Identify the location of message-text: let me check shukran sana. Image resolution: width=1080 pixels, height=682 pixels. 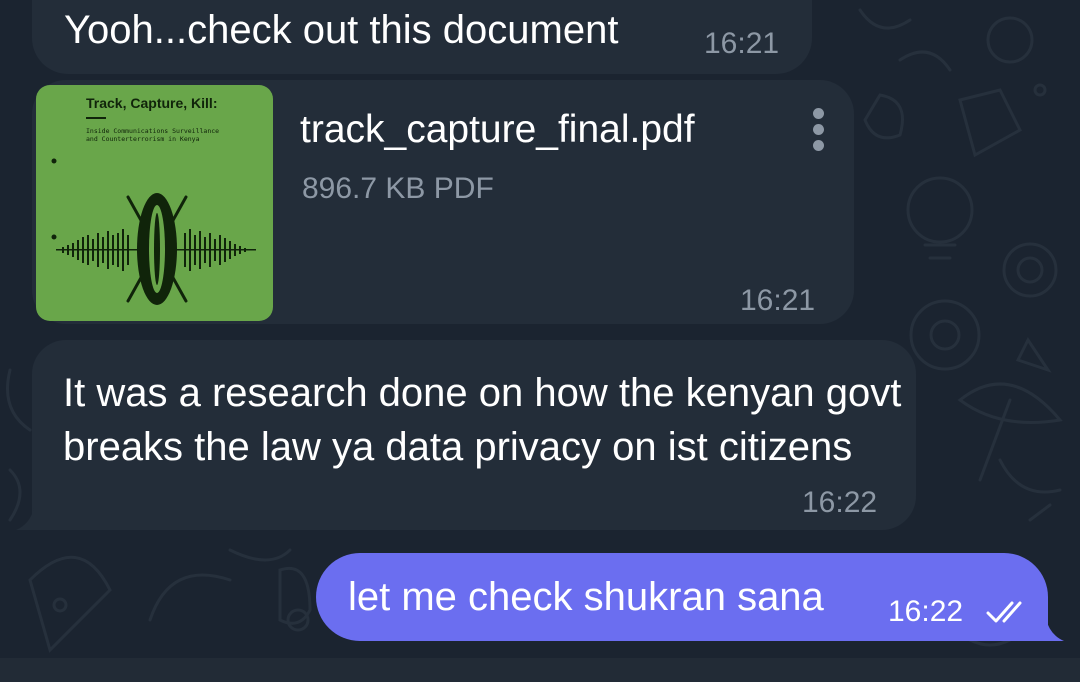
(586, 597).